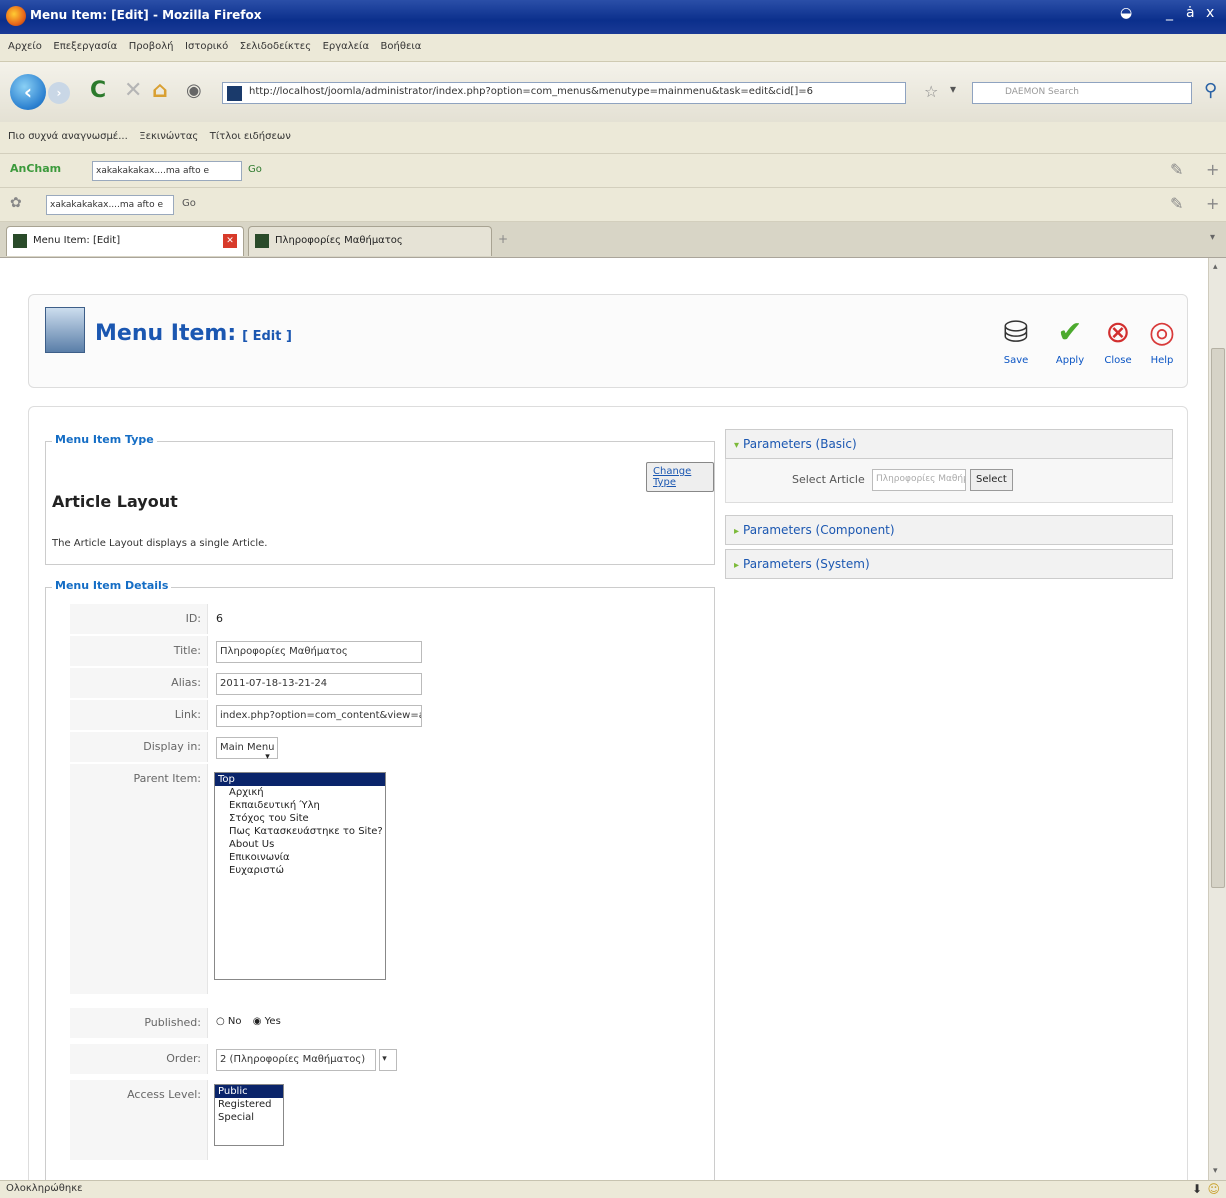  Describe the element at coordinates (300, 805) in the screenshot. I see `list-item: Εκπαιδευτική Ύλη` at that location.